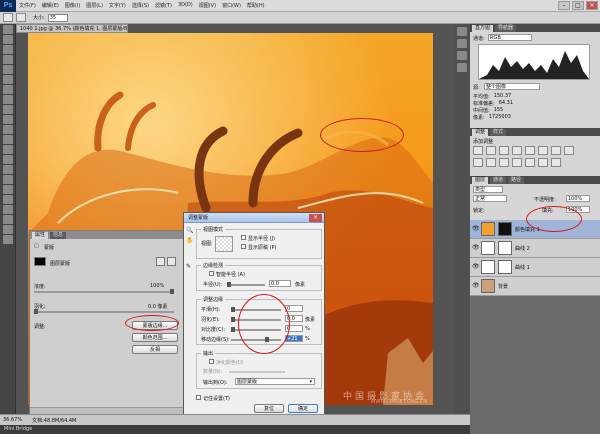 This screenshot has height=434, width=600. I want to click on tab-paths: 路径, so click(516, 180).